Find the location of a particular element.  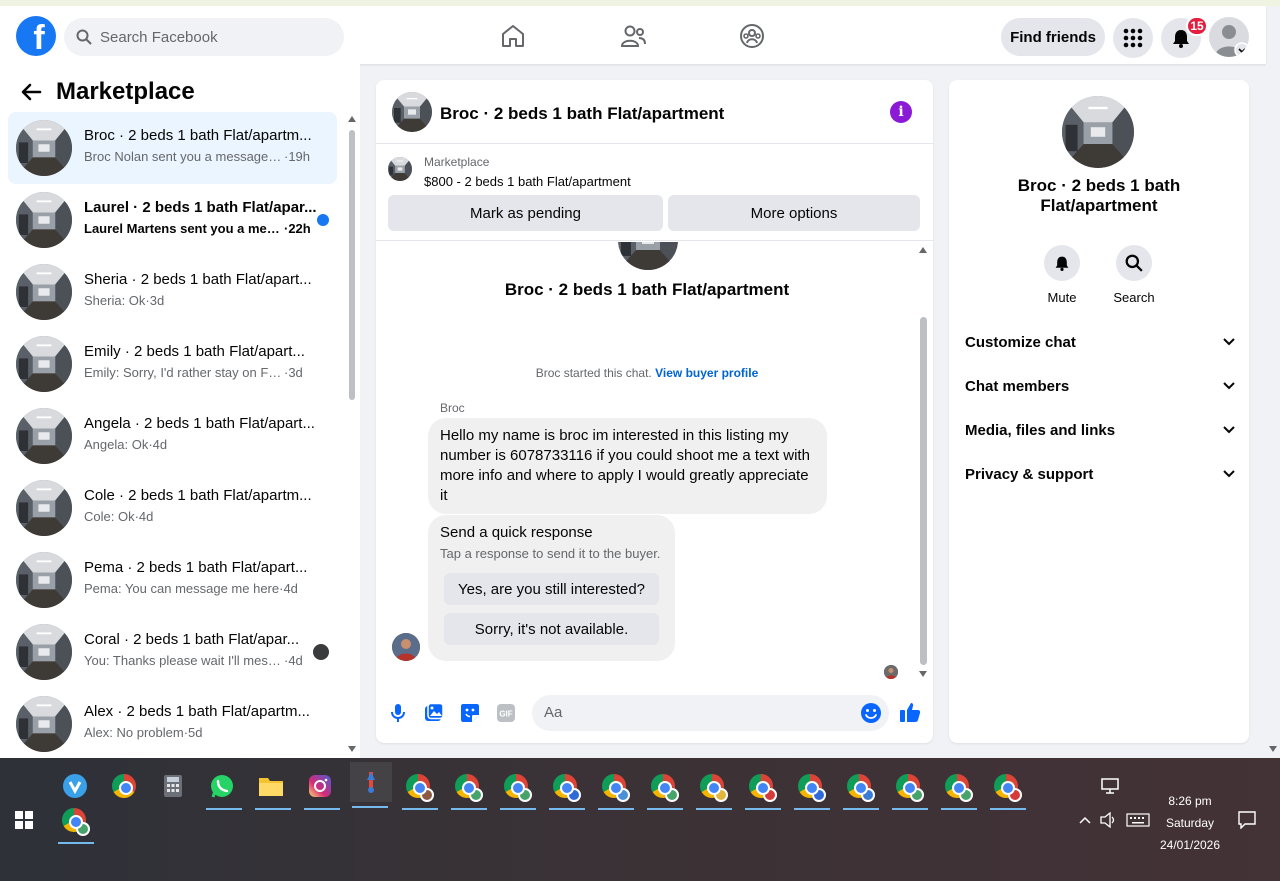

customize-chat-row: Customize chat is located at coordinates (1100, 342).